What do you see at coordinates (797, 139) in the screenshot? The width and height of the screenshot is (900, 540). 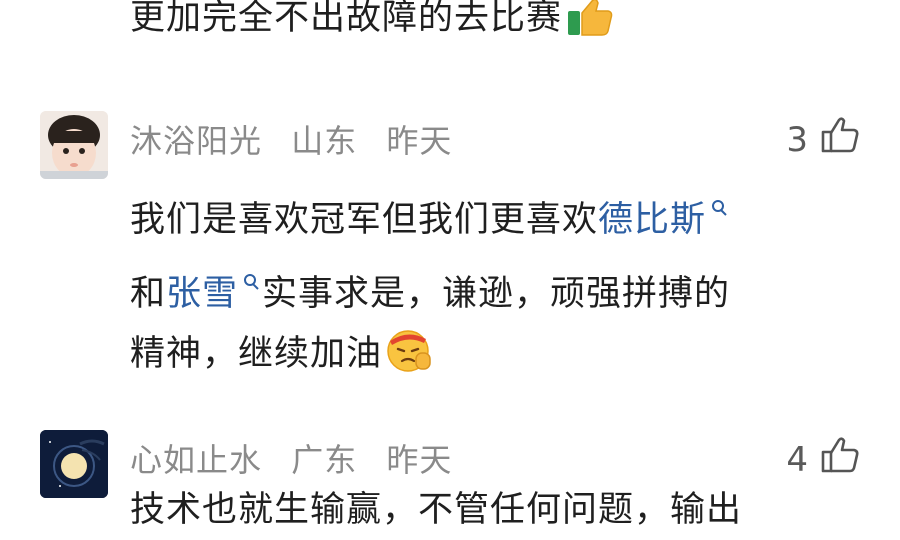 I see `like-count: 3` at bounding box center [797, 139].